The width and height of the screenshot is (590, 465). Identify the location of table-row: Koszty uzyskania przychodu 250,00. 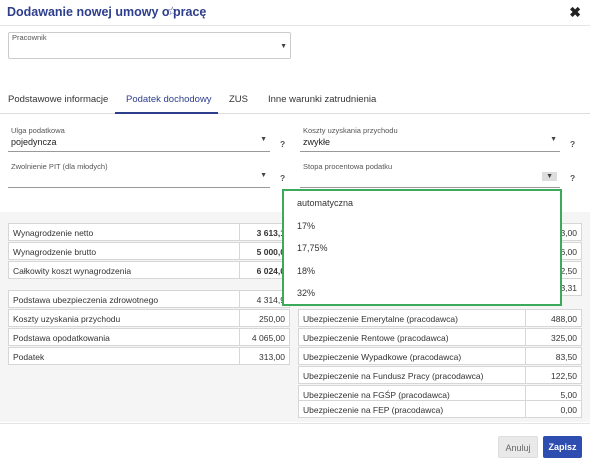
(149, 318).